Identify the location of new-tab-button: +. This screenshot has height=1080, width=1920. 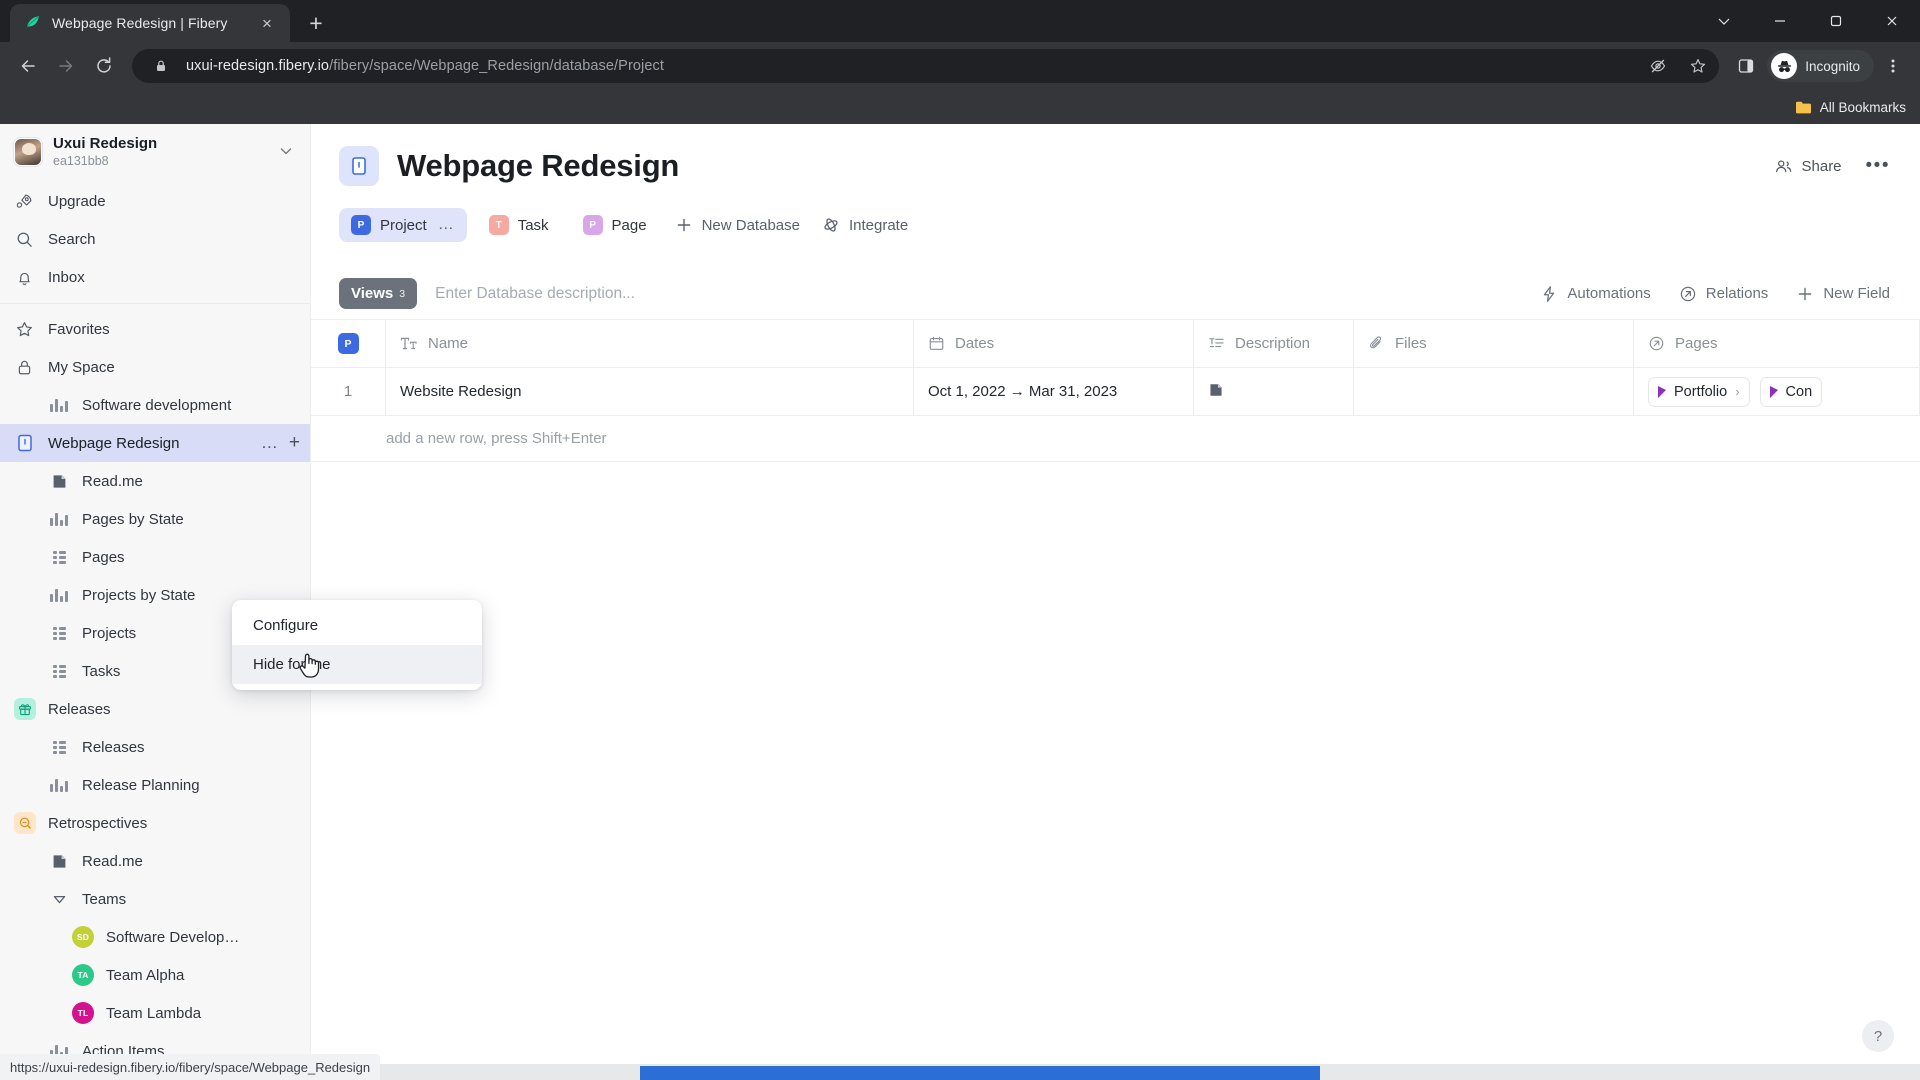
(316, 23).